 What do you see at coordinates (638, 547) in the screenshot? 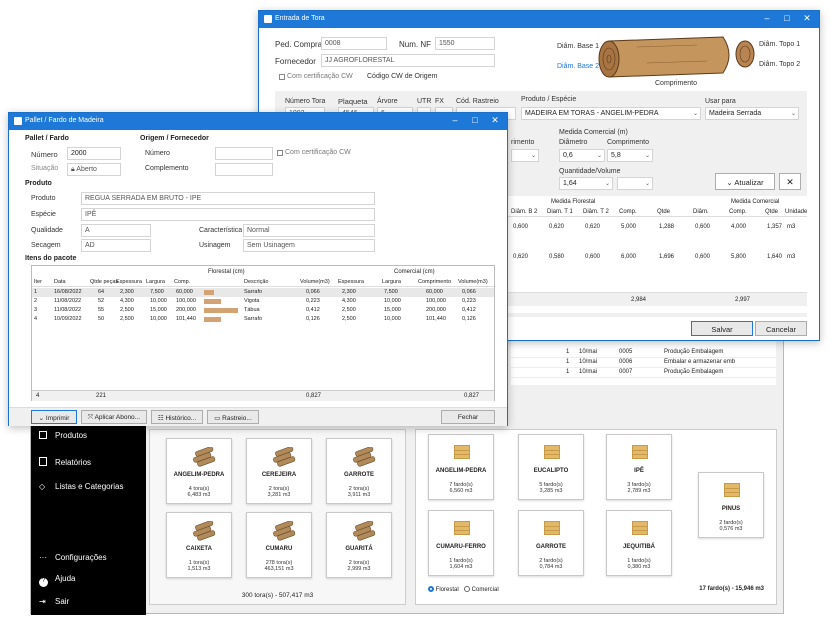
I see `pallet-species-name: JEQUITIBÁ` at bounding box center [638, 547].